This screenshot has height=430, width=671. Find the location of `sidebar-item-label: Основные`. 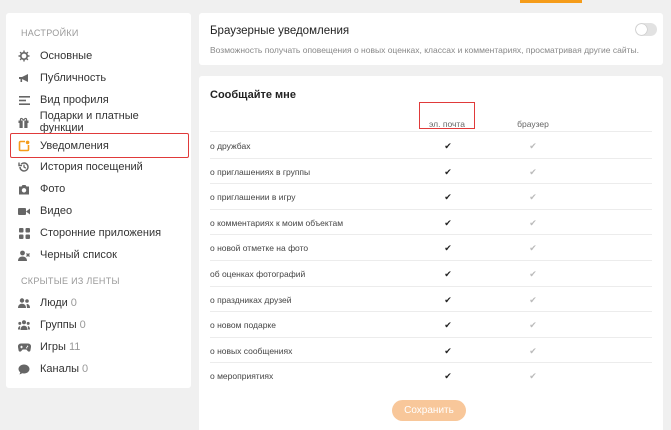

sidebar-item-label: Основные is located at coordinates (66, 56).